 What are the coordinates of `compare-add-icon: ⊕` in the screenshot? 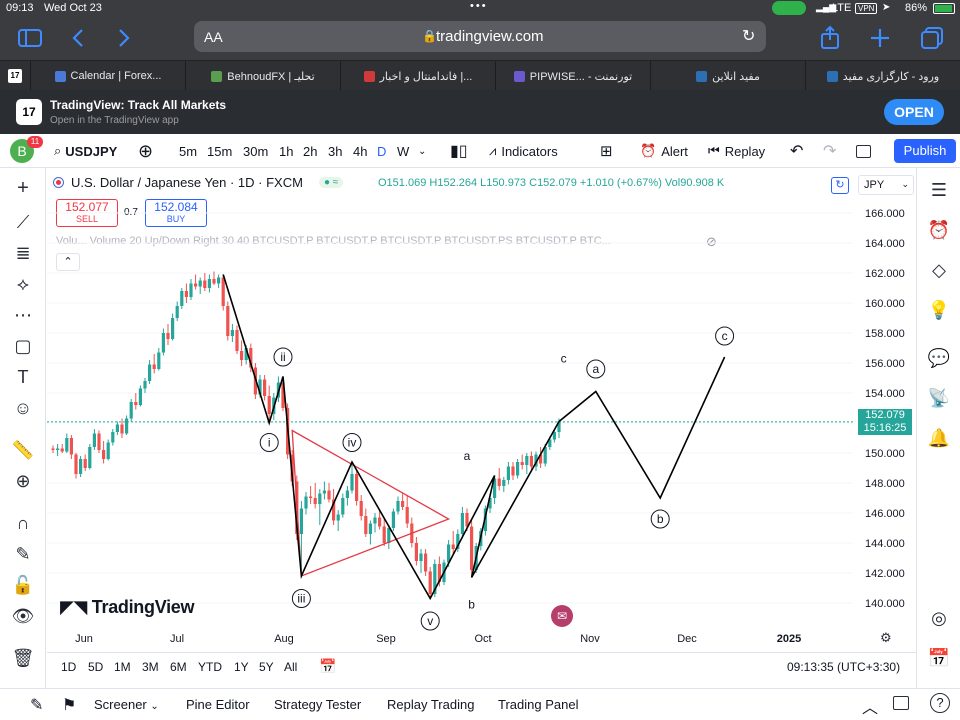 It's located at (145, 151).